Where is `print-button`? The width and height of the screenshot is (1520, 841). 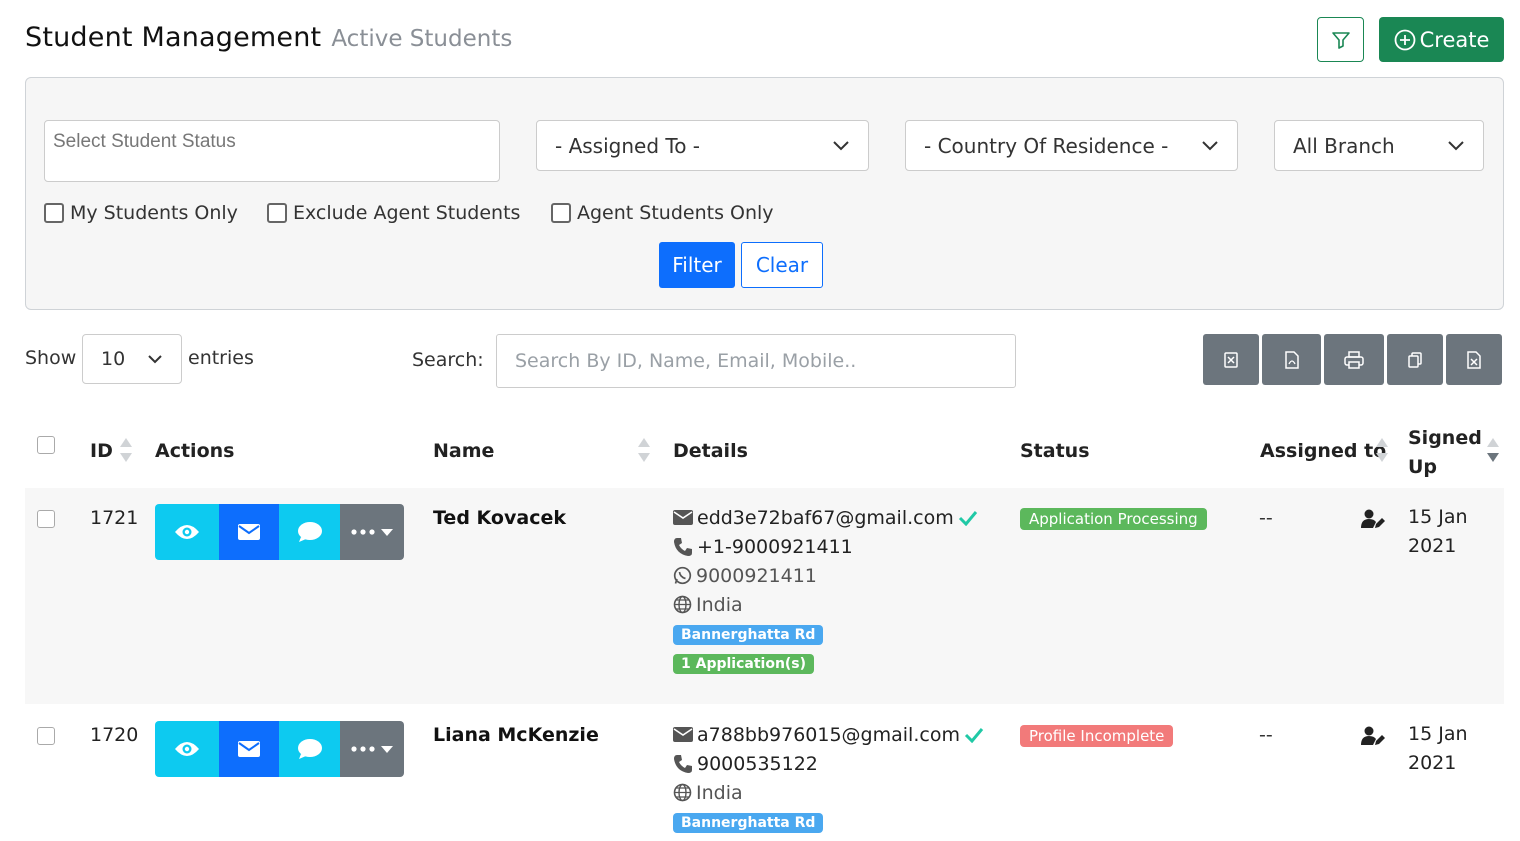 print-button is located at coordinates (1354, 359).